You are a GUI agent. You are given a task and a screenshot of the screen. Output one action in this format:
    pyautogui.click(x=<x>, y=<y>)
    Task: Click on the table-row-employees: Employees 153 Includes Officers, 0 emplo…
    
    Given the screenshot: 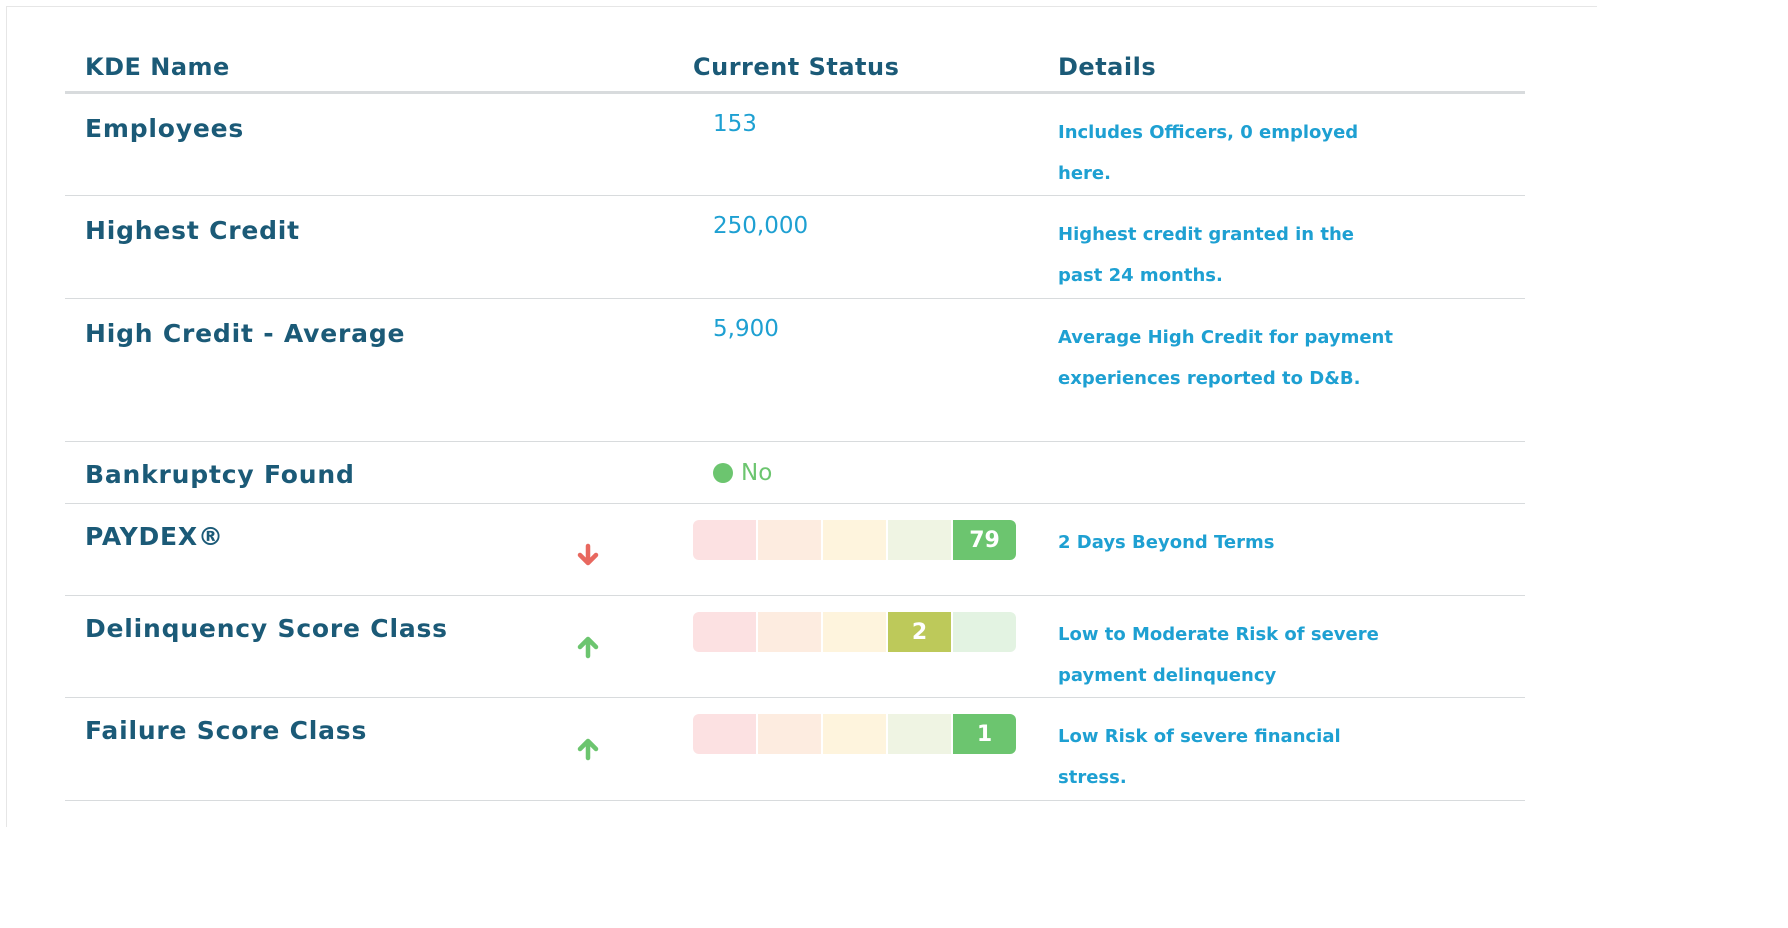 What is the action you would take?
    pyautogui.click(x=795, y=145)
    